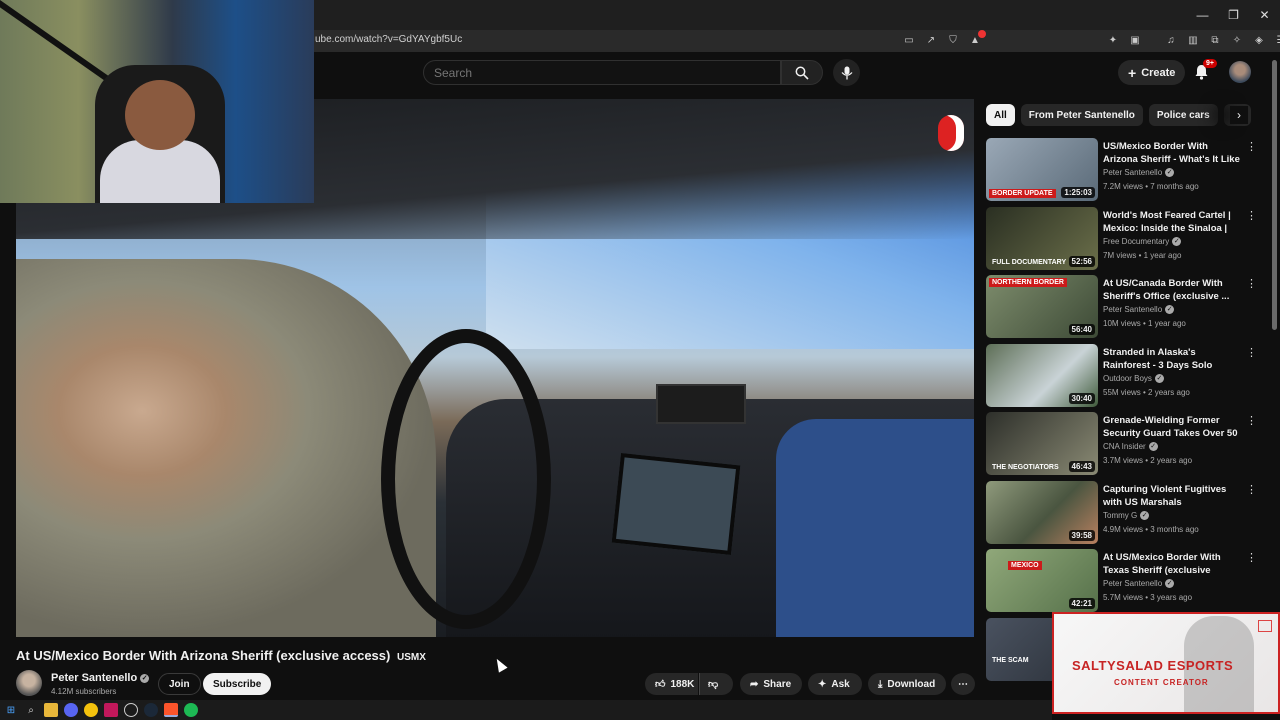 Image resolution: width=1280 pixels, height=720 pixels. What do you see at coordinates (1081, 115) in the screenshot?
I see `chip-from-channel: From Peter Santenello` at bounding box center [1081, 115].